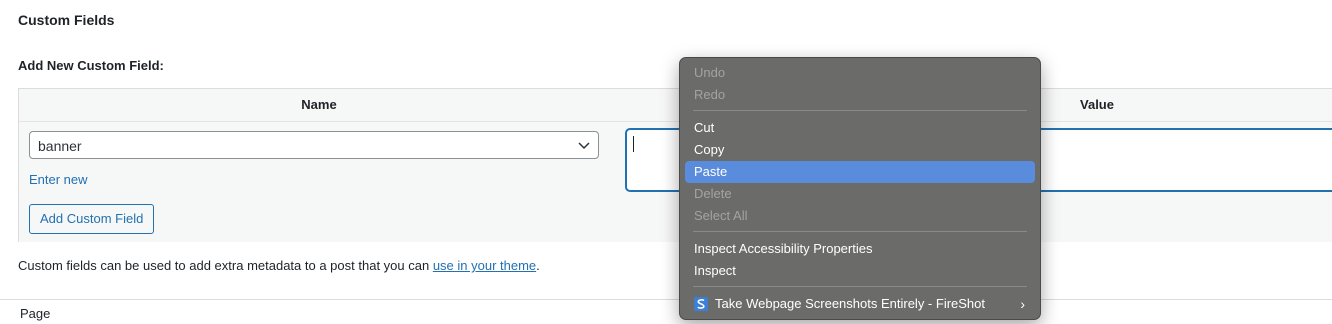  What do you see at coordinates (860, 172) in the screenshot?
I see `menu-item-paste: Paste` at bounding box center [860, 172].